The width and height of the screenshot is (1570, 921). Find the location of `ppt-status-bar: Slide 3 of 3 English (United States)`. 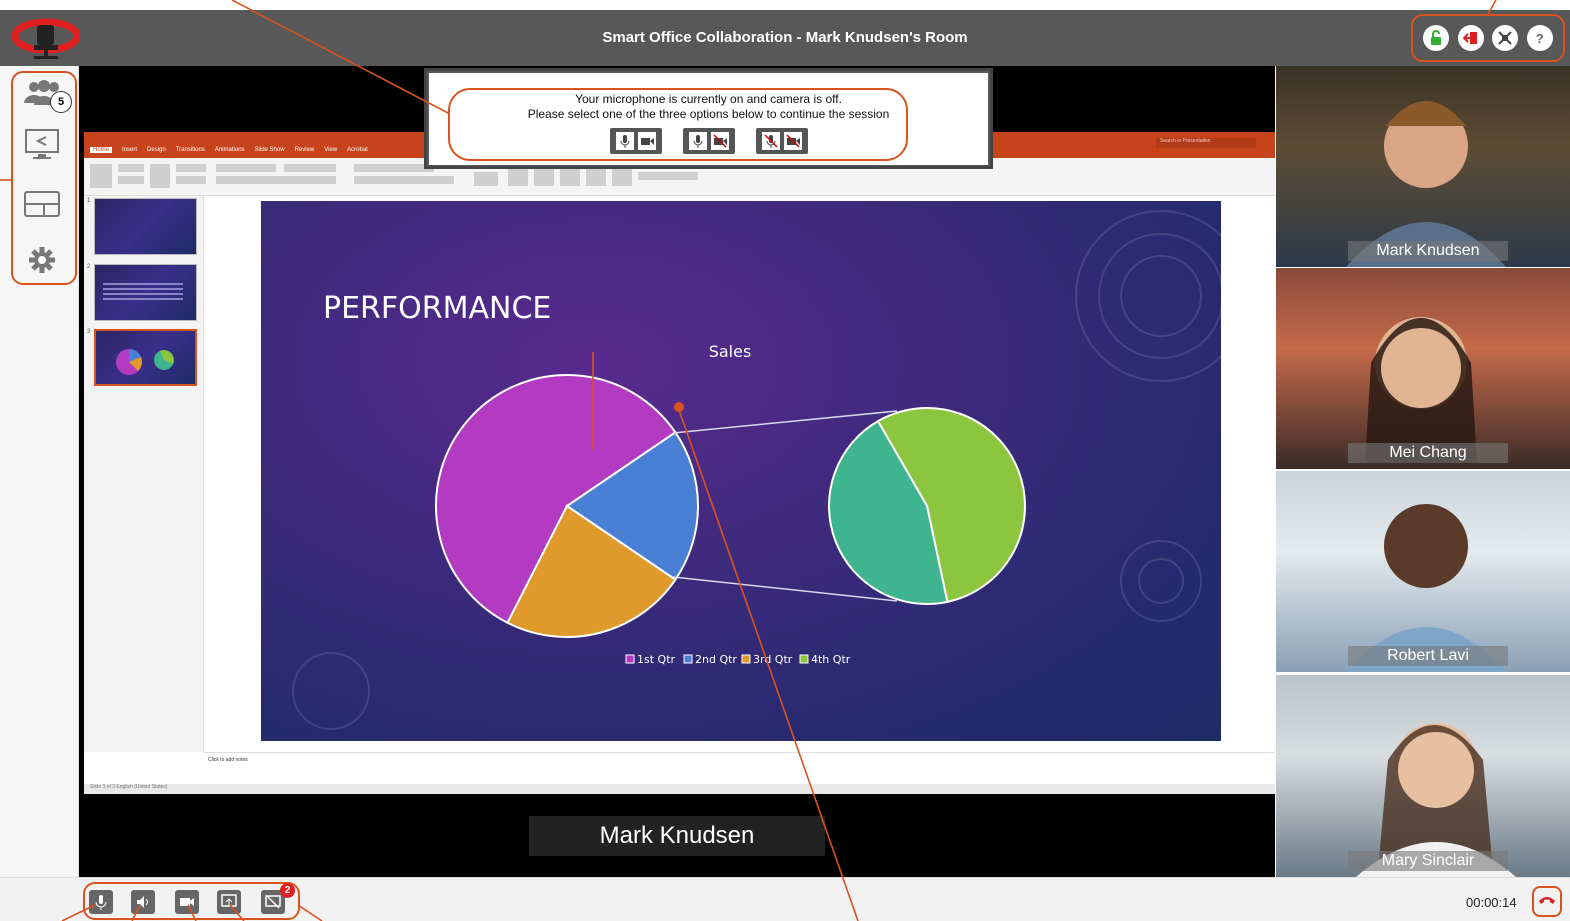

ppt-status-bar: Slide 3 of 3 English (United States) is located at coordinates (679, 789).